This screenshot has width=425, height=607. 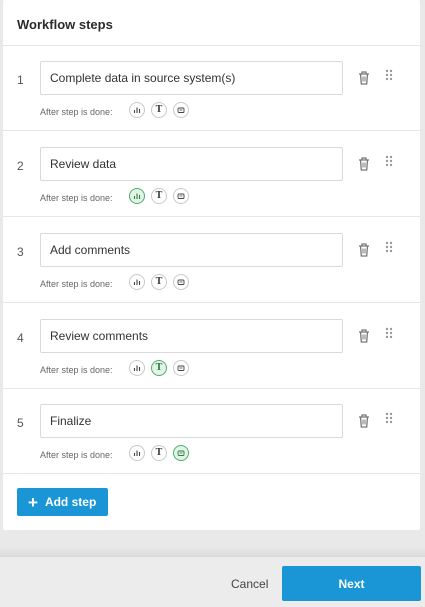 I want to click on step-row: 3 After step is done: T, so click(x=211, y=260).